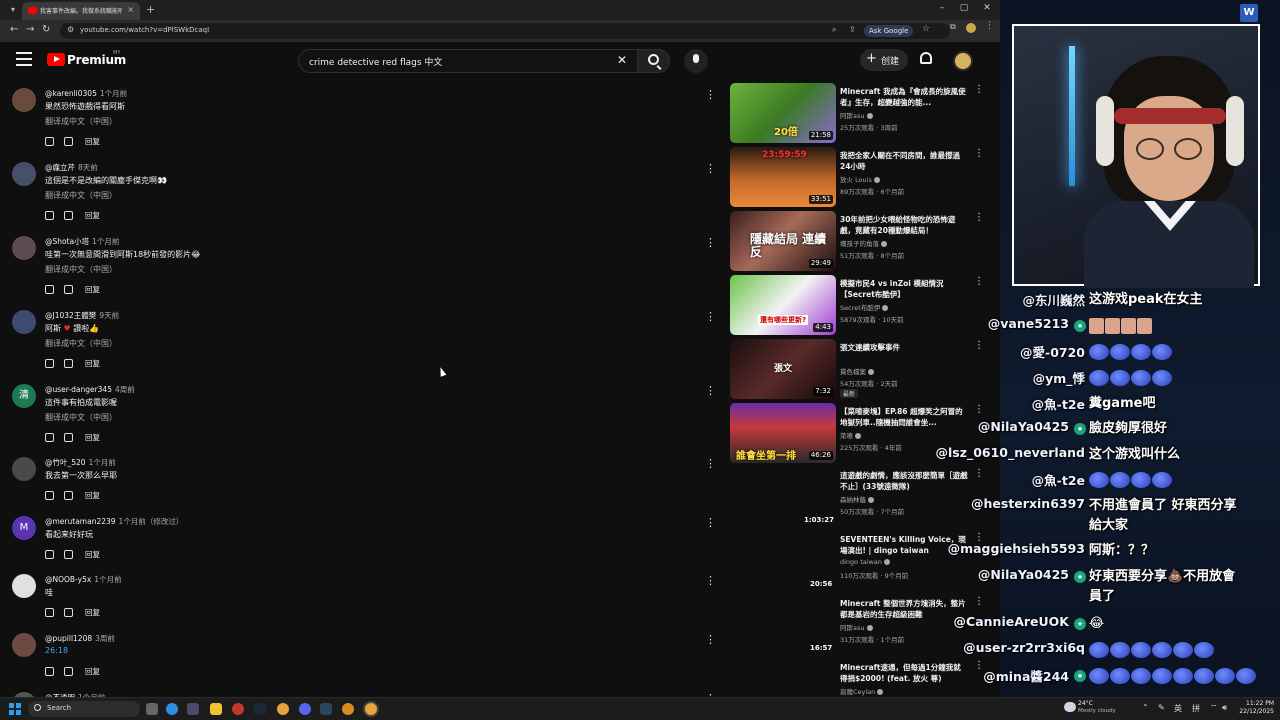 Image resolution: width=1280 pixels, height=720 pixels. What do you see at coordinates (24, 528) in the screenshot?
I see `avatar: M` at bounding box center [24, 528].